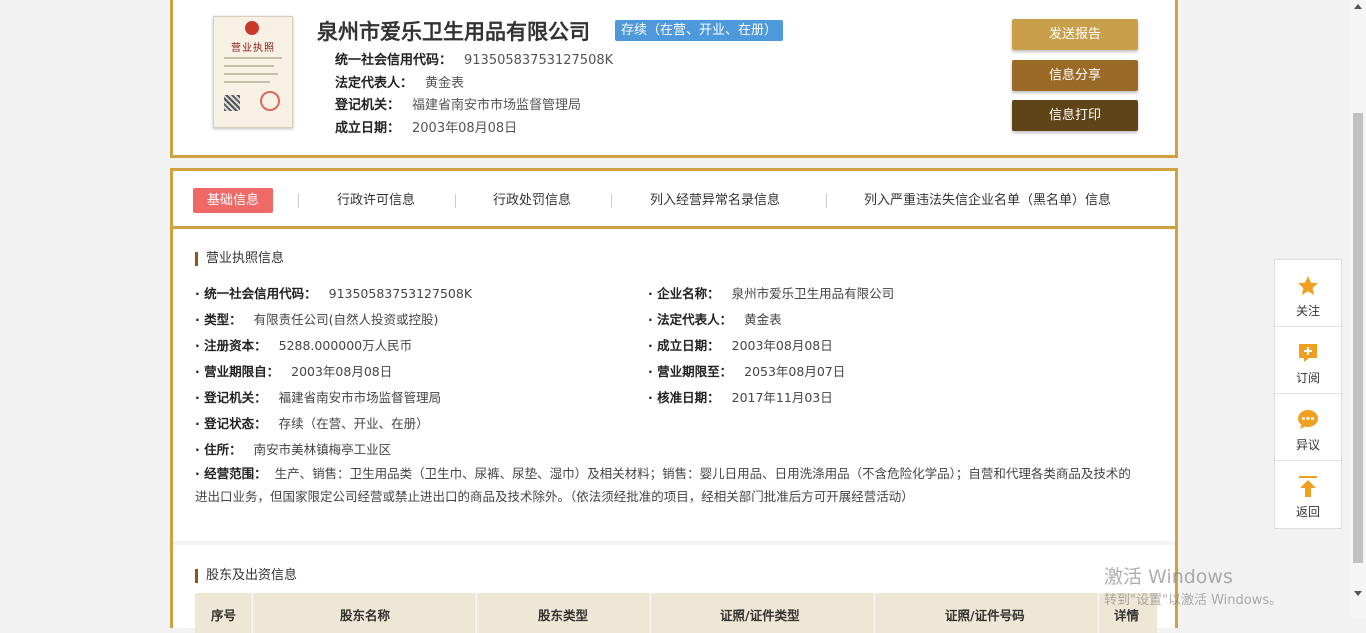 The width and height of the screenshot is (1366, 633). What do you see at coordinates (1307, 512) in the screenshot?
I see `back-label: 返回` at bounding box center [1307, 512].